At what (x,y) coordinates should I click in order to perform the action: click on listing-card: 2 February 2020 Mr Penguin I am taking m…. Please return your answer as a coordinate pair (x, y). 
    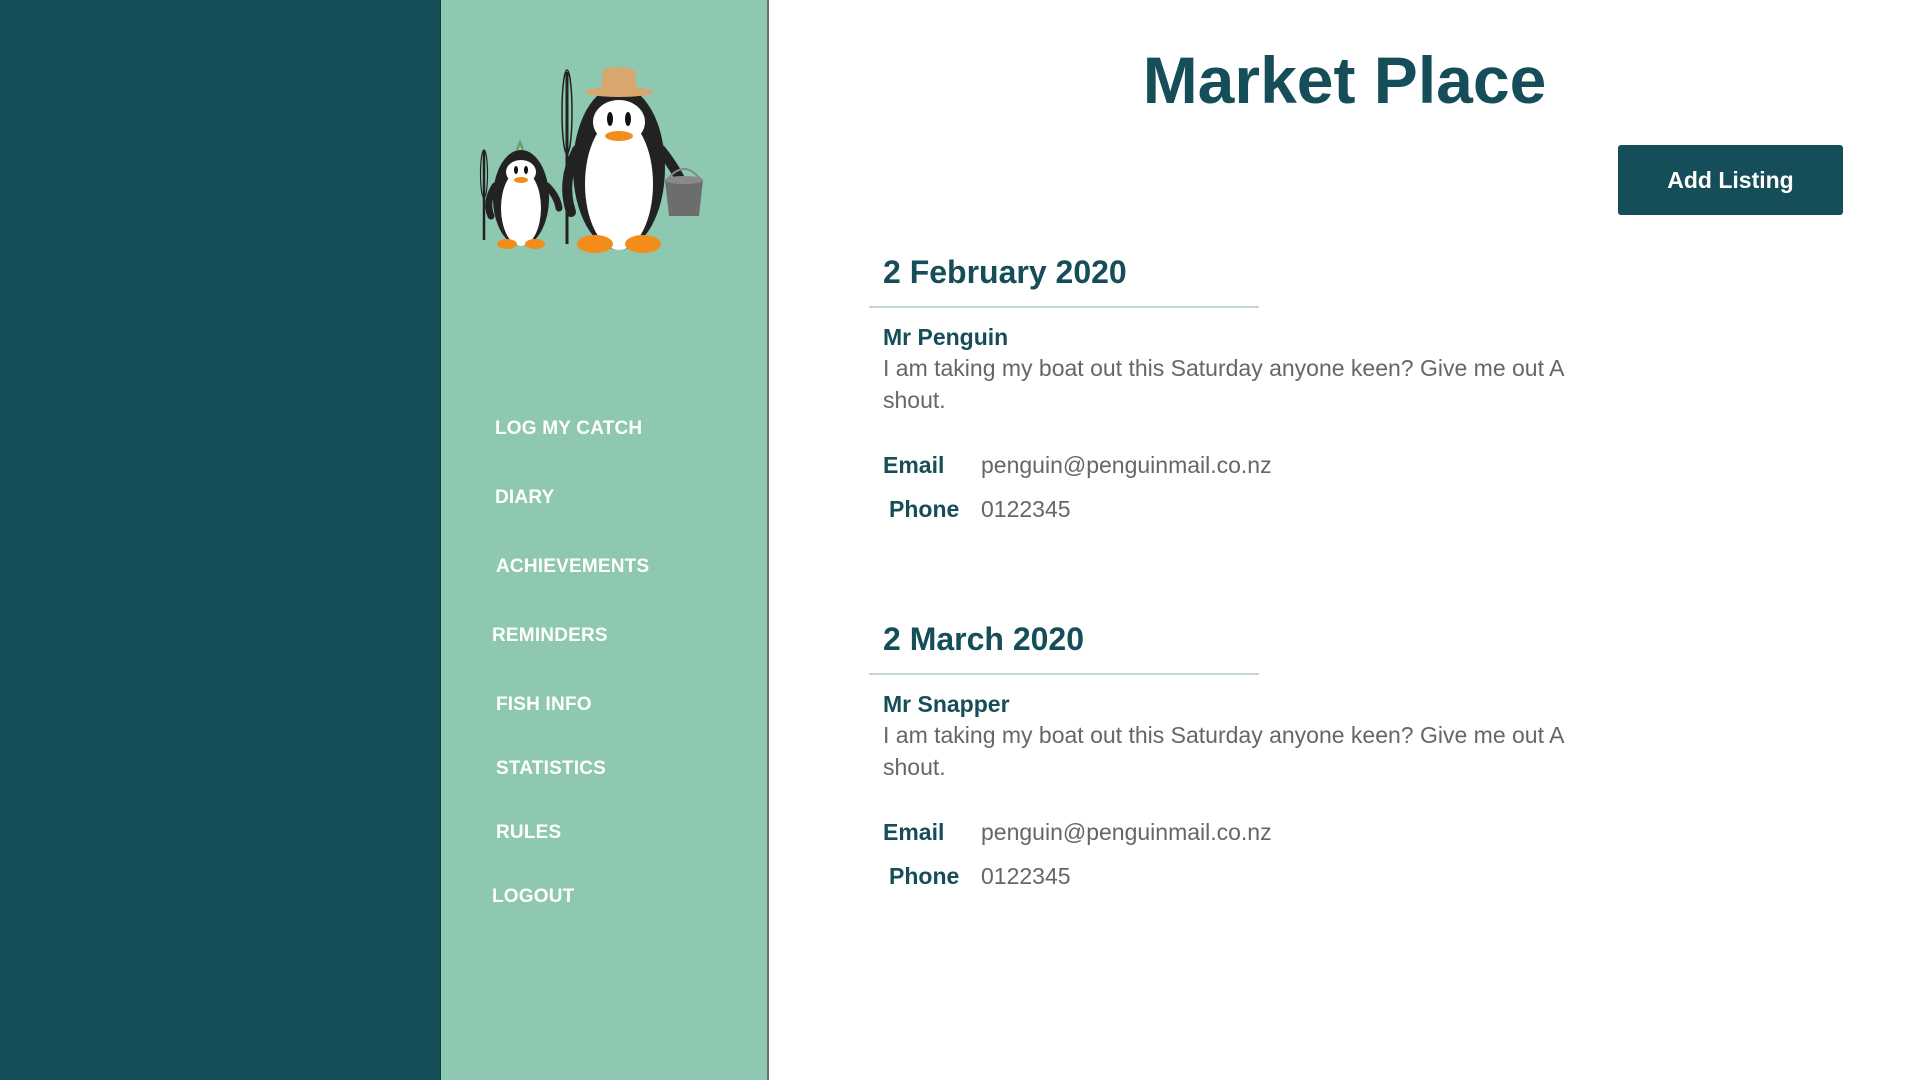
    Looking at the image, I should click on (1219, 393).